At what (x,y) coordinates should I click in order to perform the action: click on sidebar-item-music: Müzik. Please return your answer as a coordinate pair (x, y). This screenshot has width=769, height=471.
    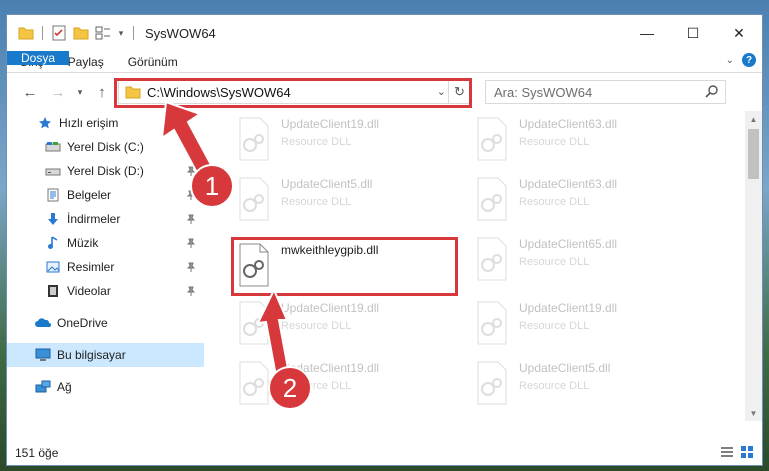
    Looking at the image, I should click on (105, 243).